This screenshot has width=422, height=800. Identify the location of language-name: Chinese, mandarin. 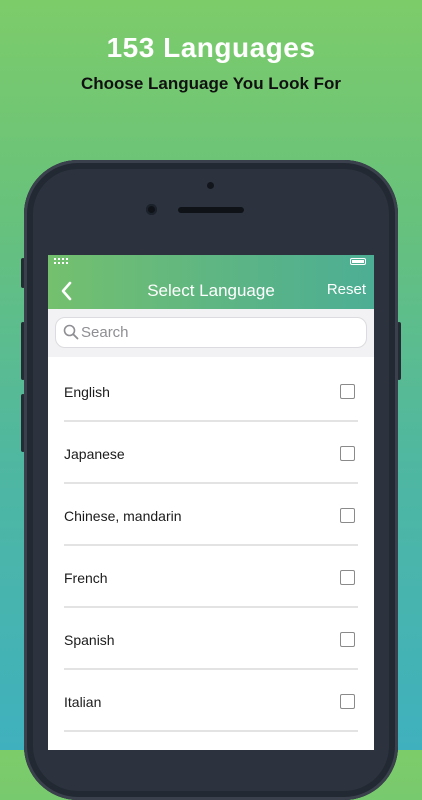
(123, 516).